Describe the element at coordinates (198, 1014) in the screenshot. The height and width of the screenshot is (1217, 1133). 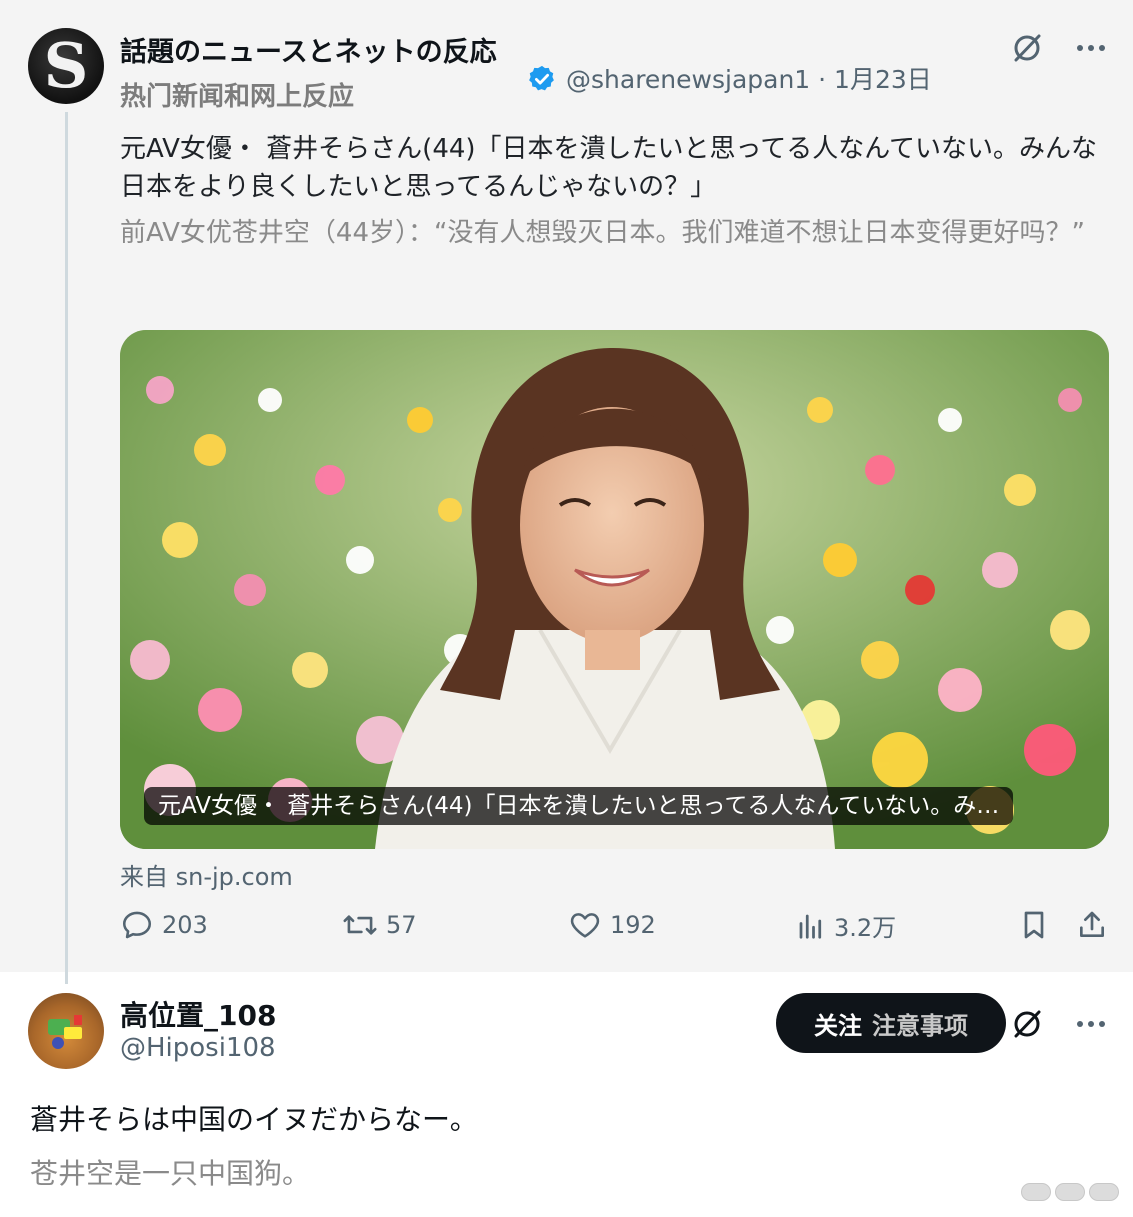
I see `reply-author-name: 高位置_108` at that location.